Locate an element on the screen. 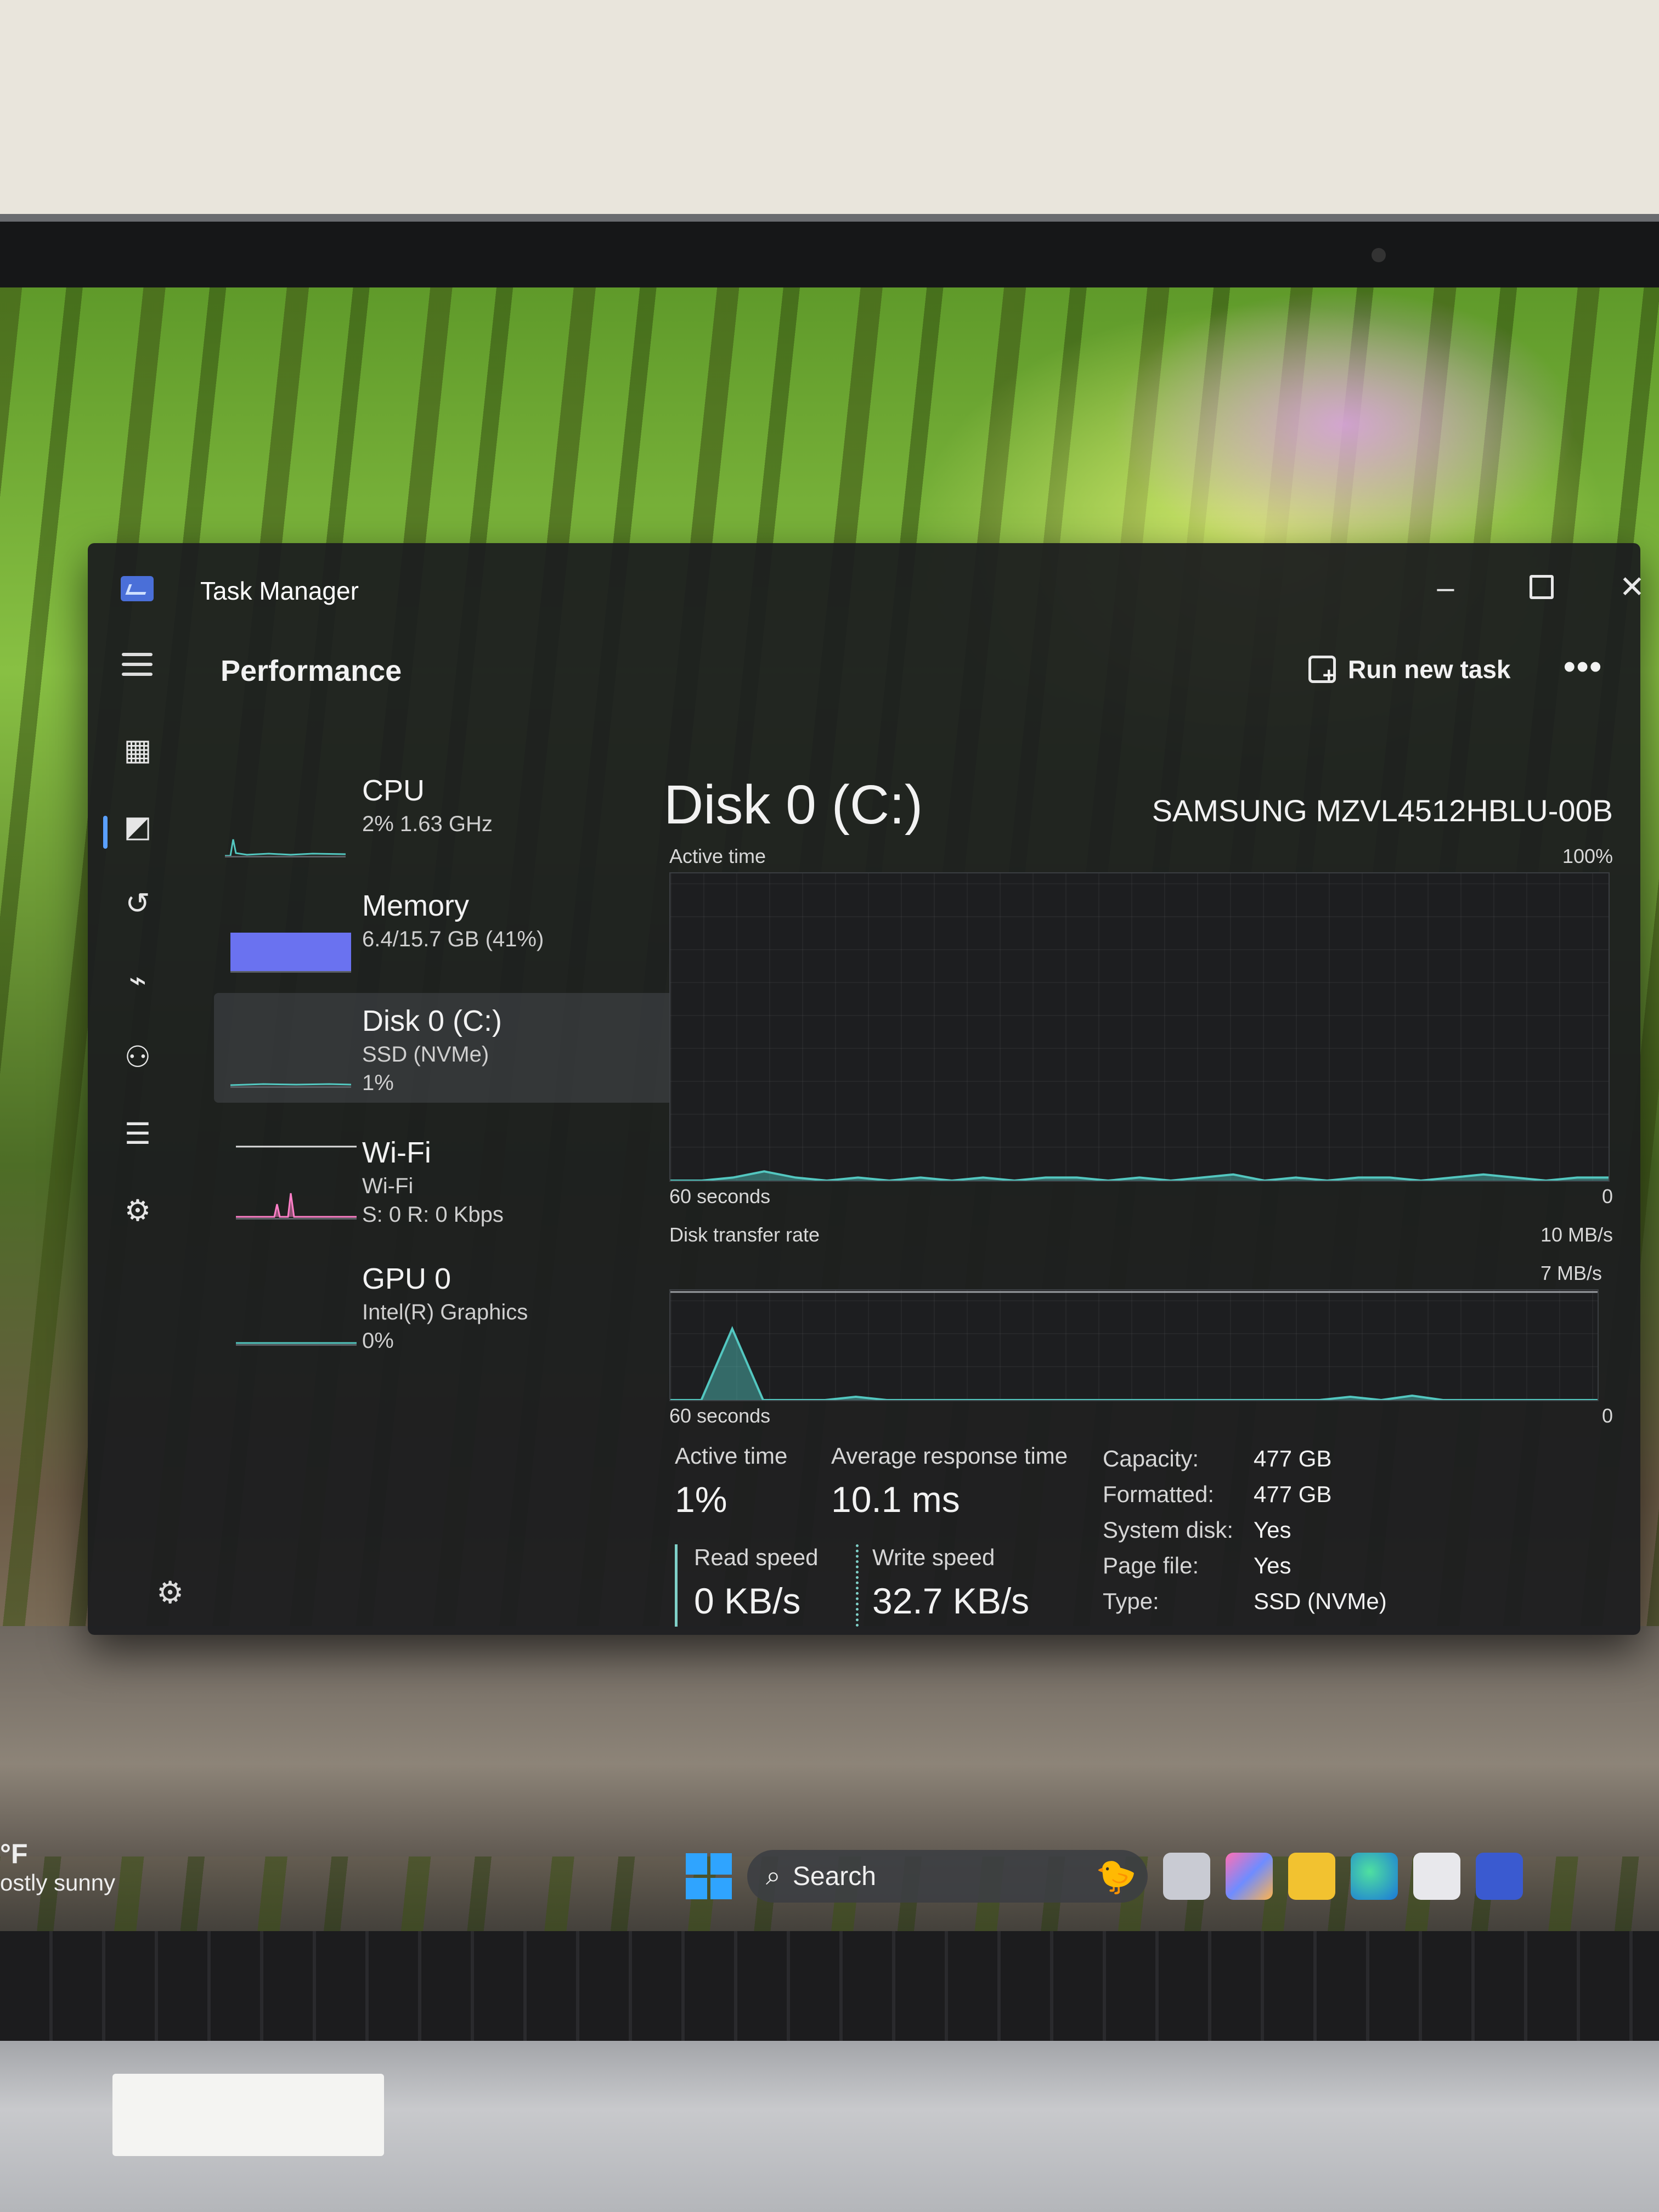 The image size is (1659, 2212). close-button: ✕ is located at coordinates (1627, 587).